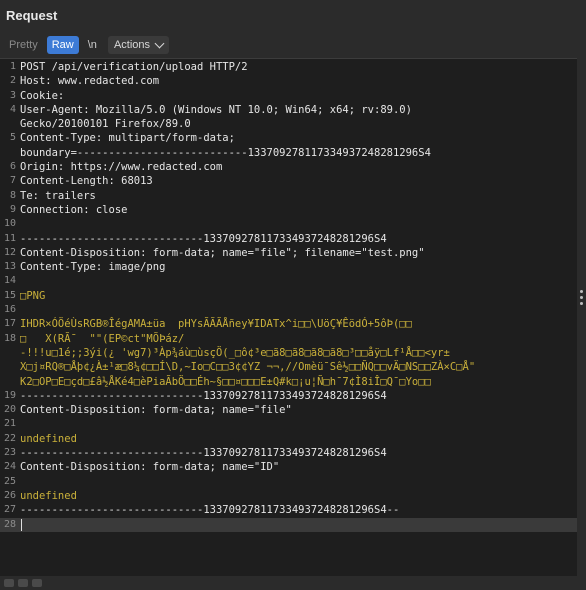  Describe the element at coordinates (93, 267) in the screenshot. I see `line-text: Content-Type: image/png` at that location.